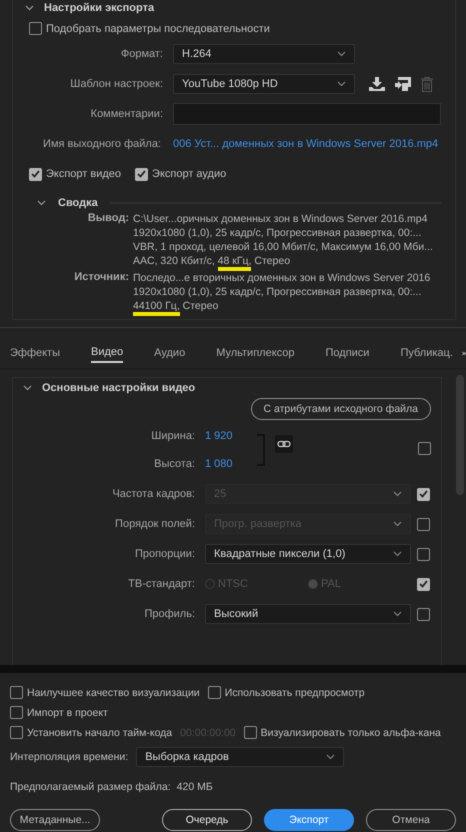  I want to click on link-icon, so click(283, 444).